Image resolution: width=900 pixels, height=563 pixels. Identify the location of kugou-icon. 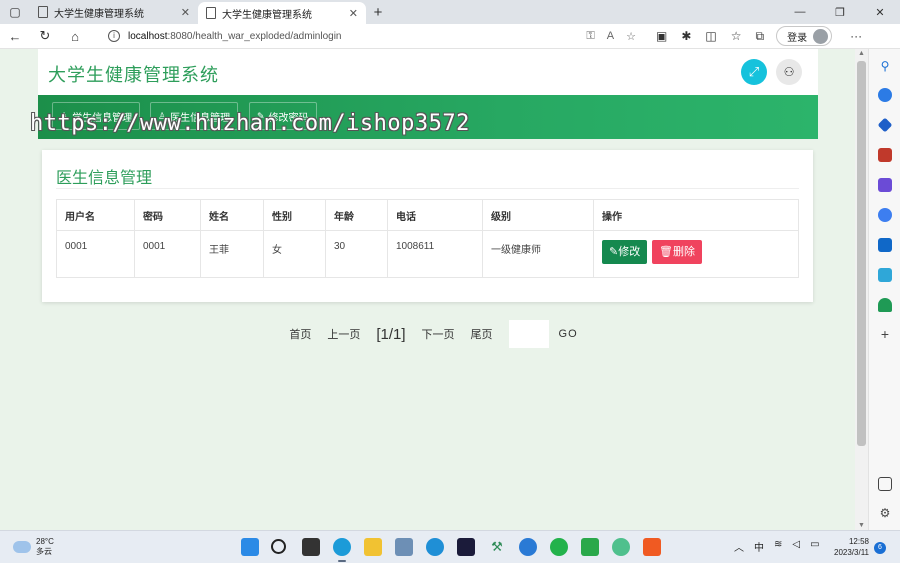
(528, 547).